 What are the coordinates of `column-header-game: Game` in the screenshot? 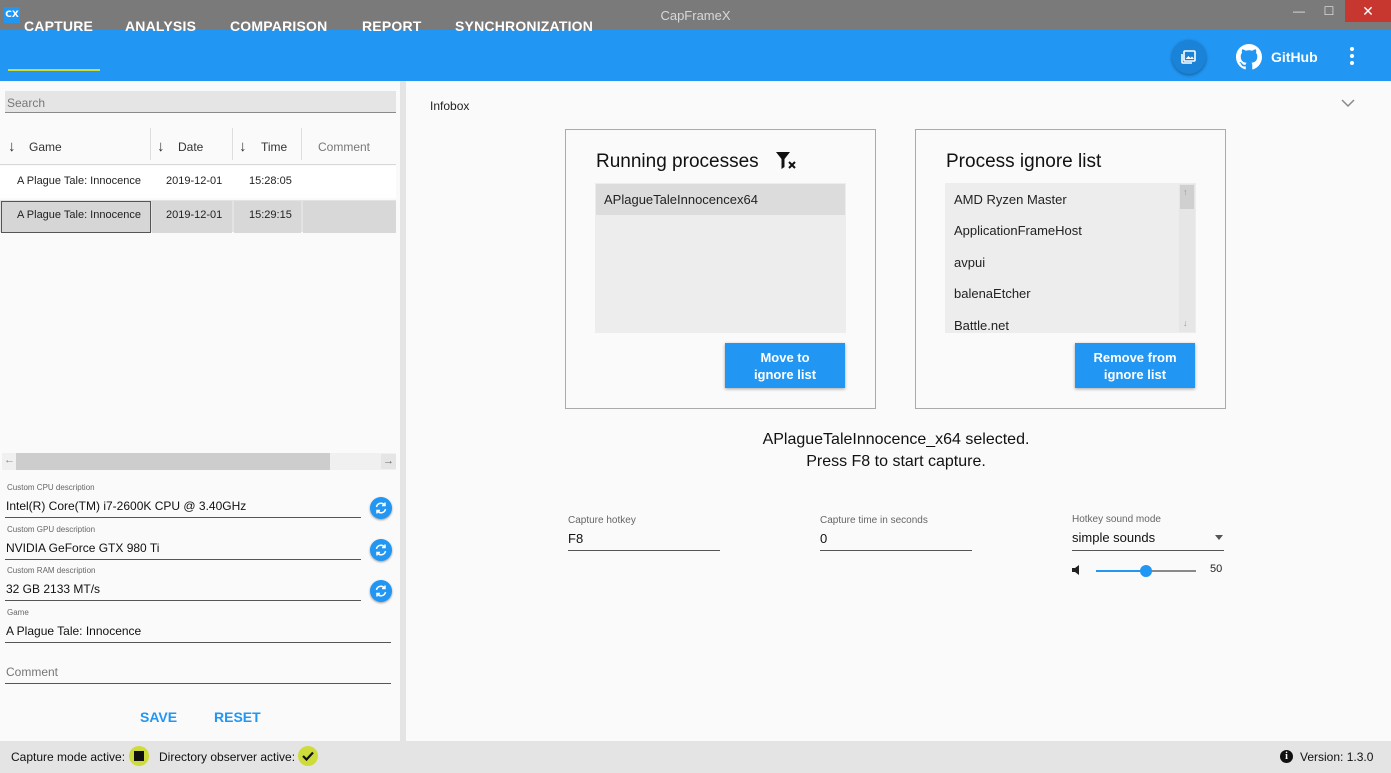 It's located at (45, 147).